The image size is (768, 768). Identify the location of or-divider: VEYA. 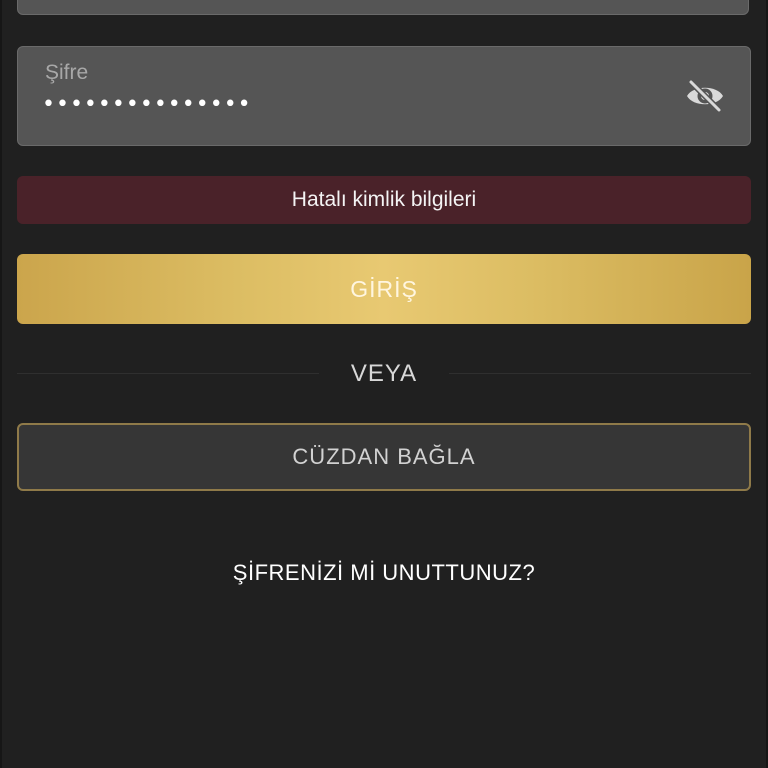
(384, 374).